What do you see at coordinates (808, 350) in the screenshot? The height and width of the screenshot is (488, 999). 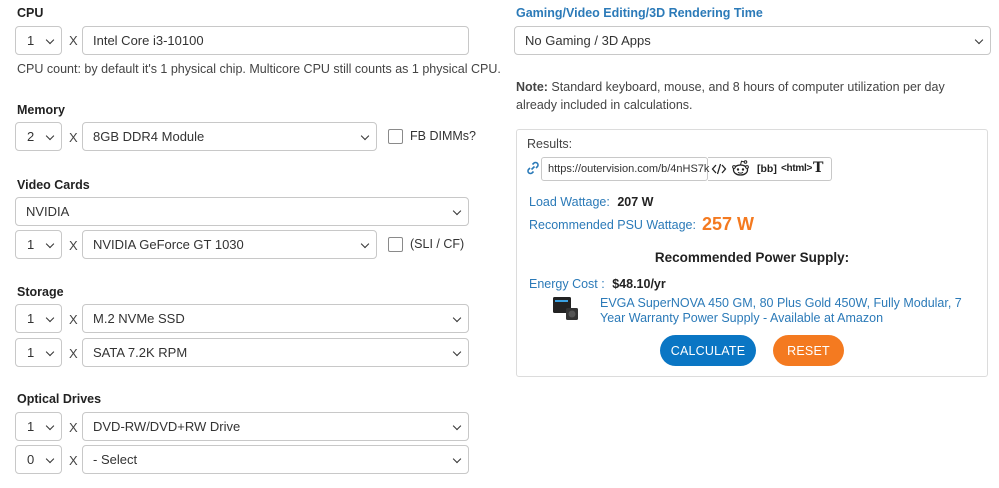 I see `reset-button: RESET` at bounding box center [808, 350].